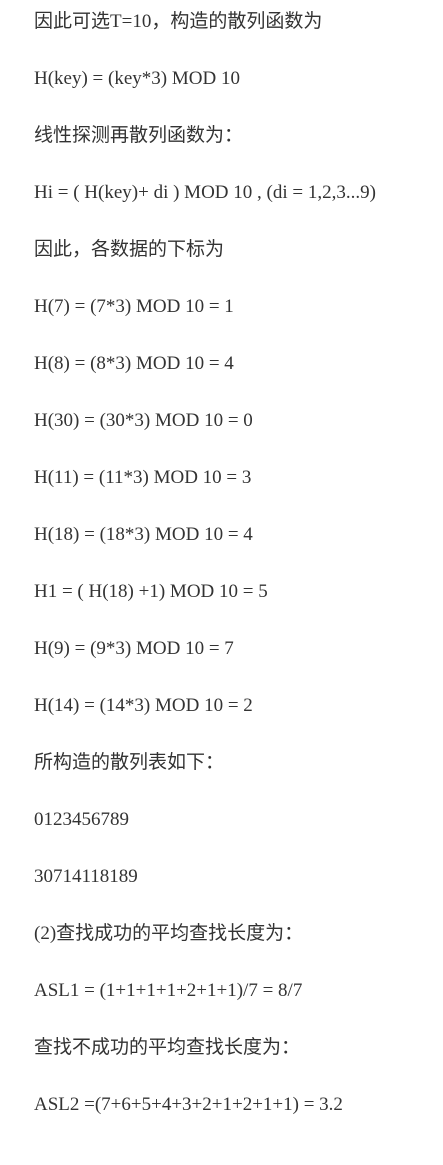 The image size is (443, 1165). Describe the element at coordinates (168, 990) in the screenshot. I see `text-line: ASL1 = (1+1+1+1+2+1+1)/7 = 8/7` at that location.